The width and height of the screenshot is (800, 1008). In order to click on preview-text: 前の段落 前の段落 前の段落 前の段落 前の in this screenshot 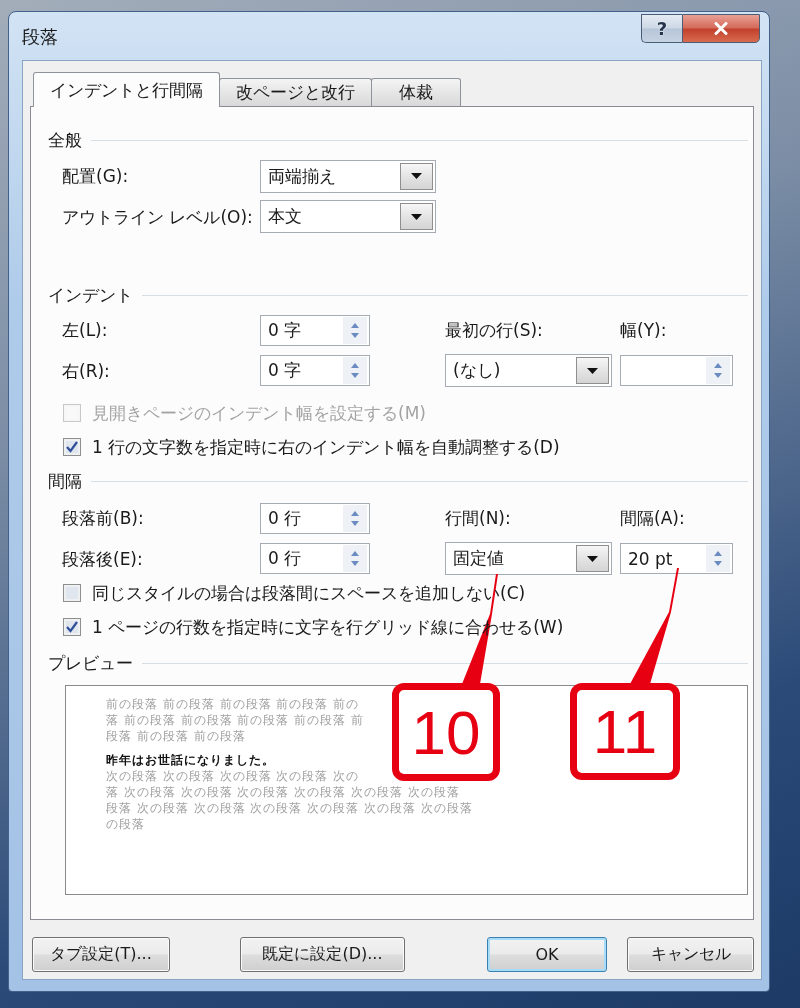, I will do `click(233, 704)`.